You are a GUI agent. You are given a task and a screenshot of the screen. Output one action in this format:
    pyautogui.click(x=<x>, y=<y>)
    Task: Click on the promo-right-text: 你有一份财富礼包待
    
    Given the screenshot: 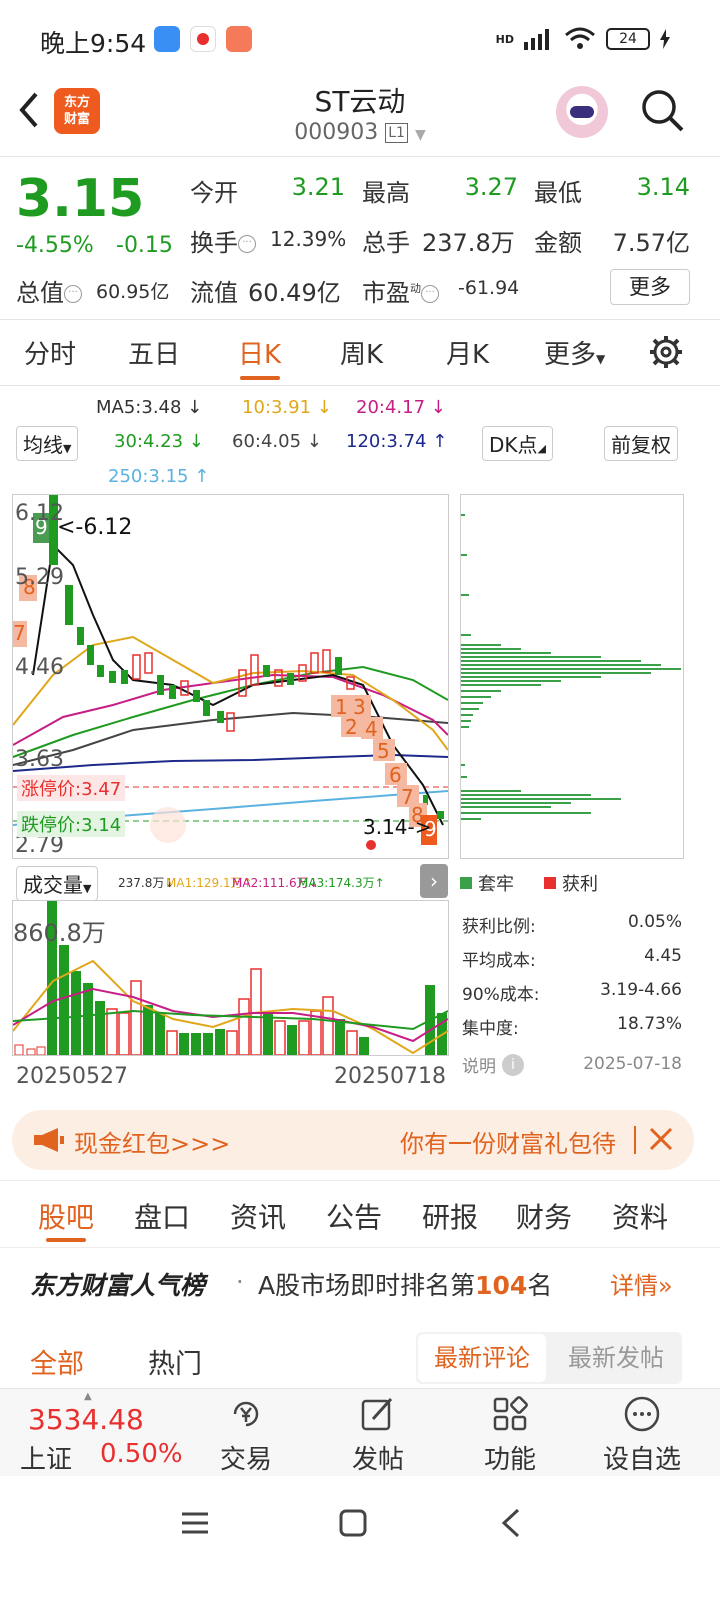 What is the action you would take?
    pyautogui.click(x=508, y=1144)
    